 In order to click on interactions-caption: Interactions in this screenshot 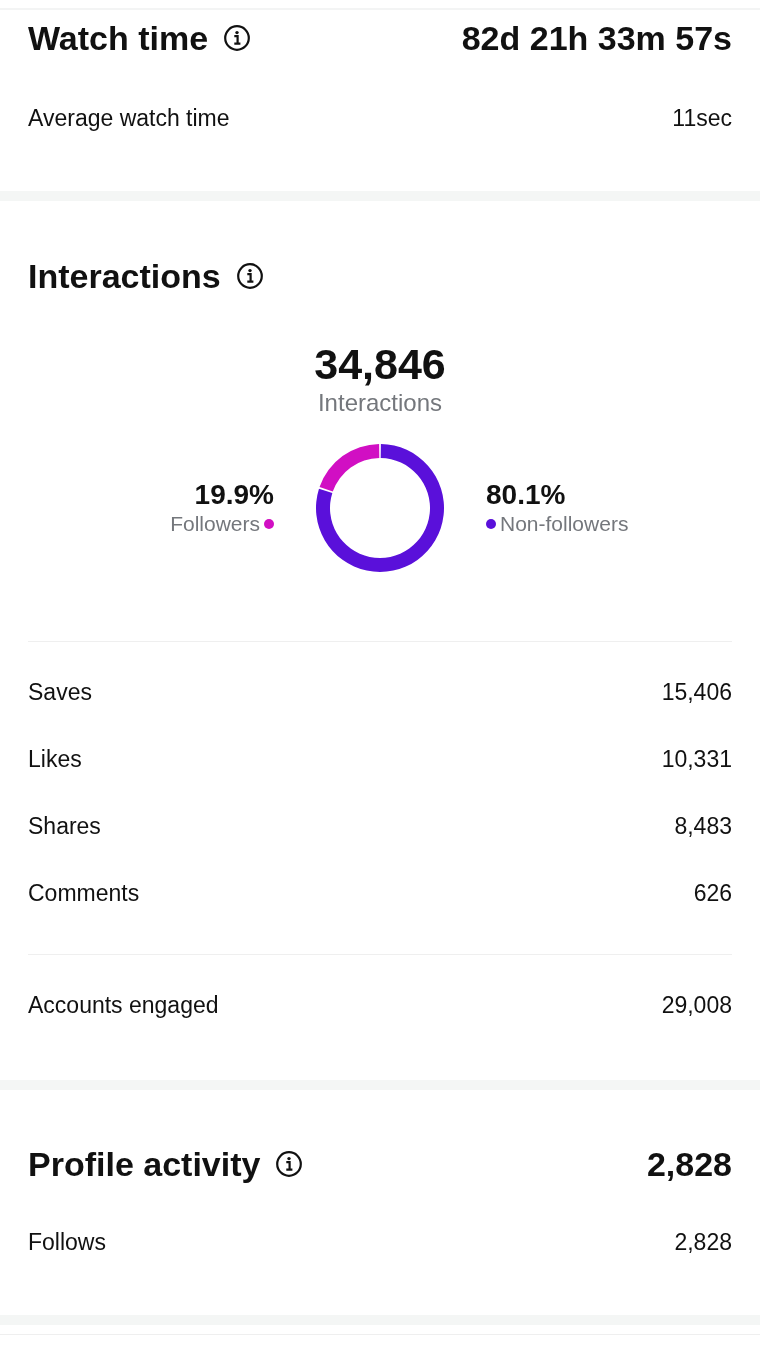, I will do `click(380, 403)`.